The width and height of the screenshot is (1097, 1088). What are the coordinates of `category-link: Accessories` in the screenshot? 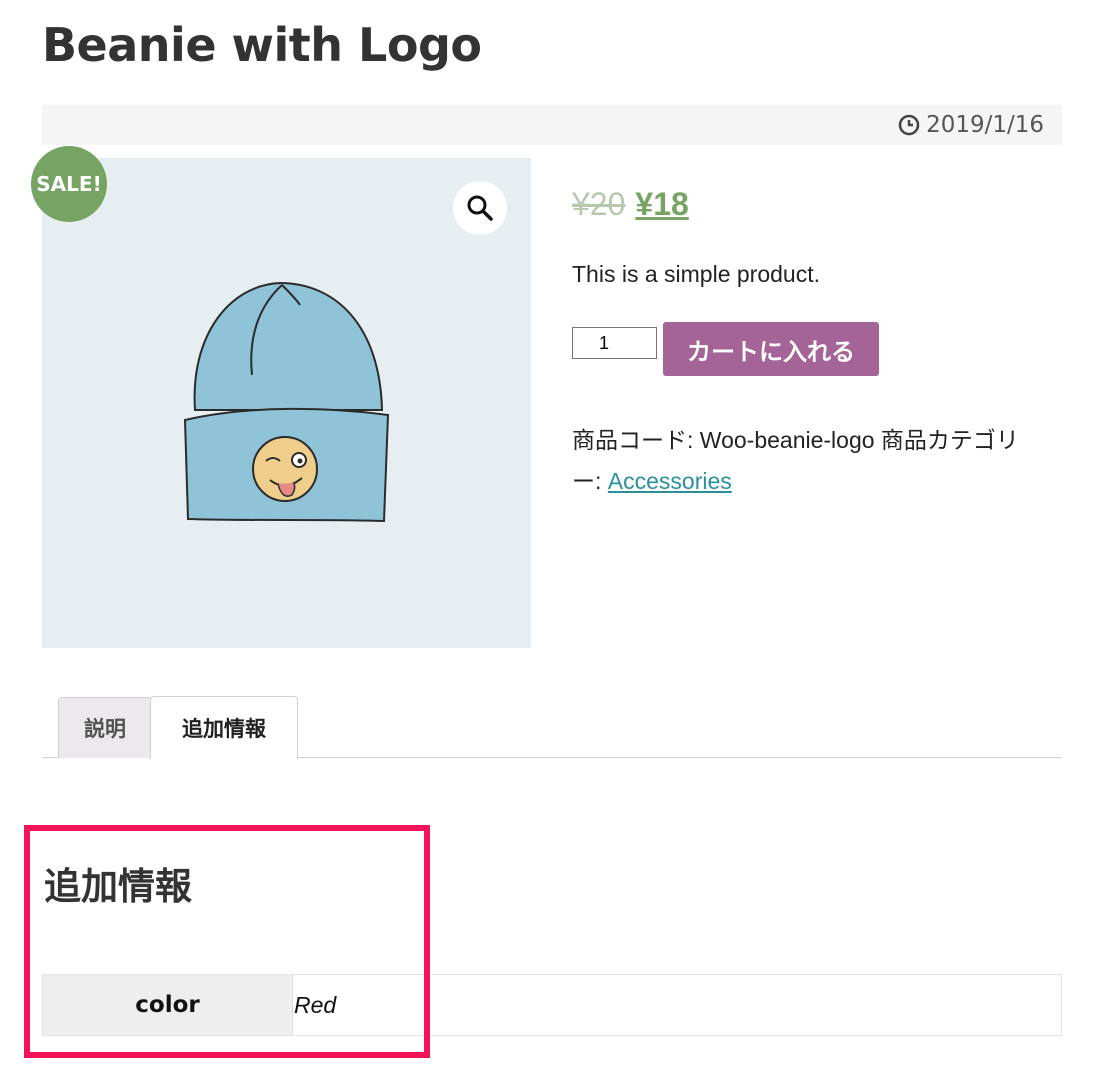 It's located at (670, 481).